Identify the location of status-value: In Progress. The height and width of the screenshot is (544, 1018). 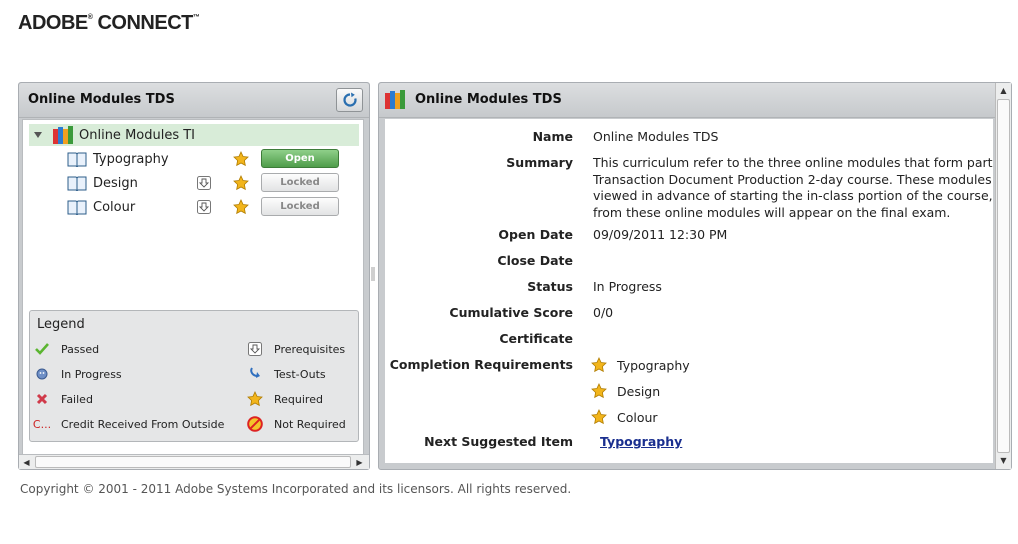
(627, 286).